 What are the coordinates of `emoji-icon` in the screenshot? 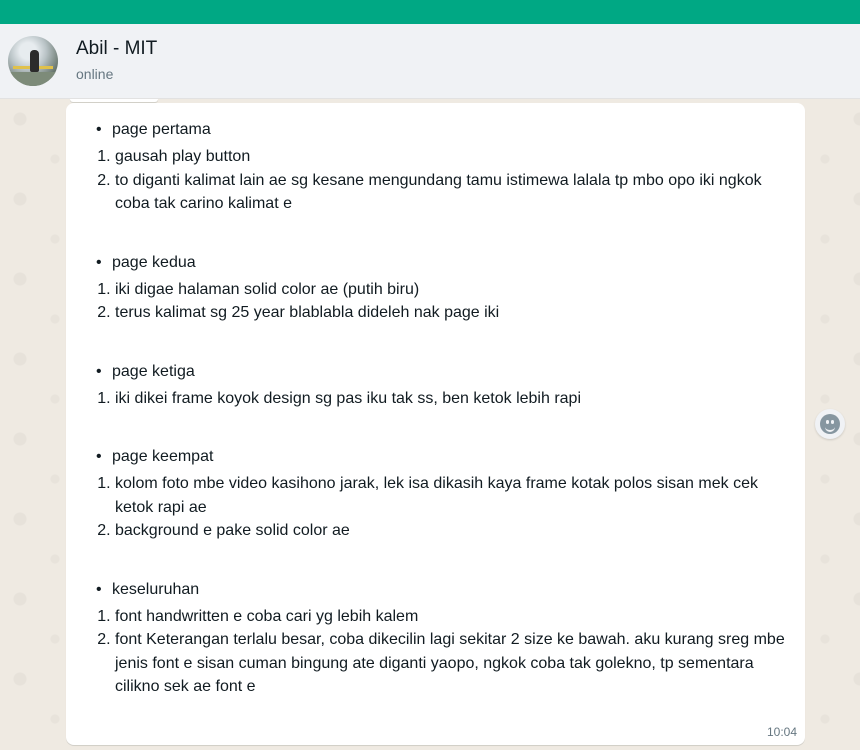 It's located at (830, 424).